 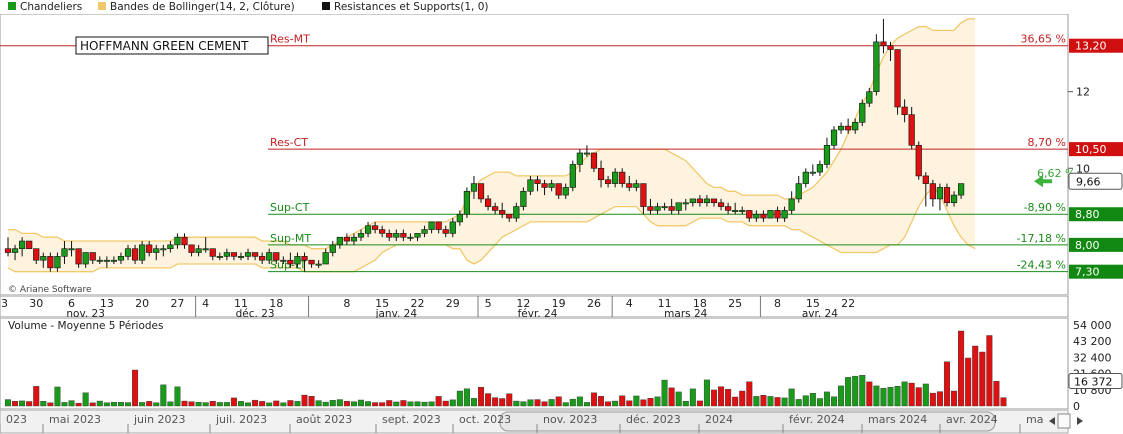 I want to click on legend-bollinger: Bandes de Bollinger(14, 2, Clôture), so click(x=196, y=7).